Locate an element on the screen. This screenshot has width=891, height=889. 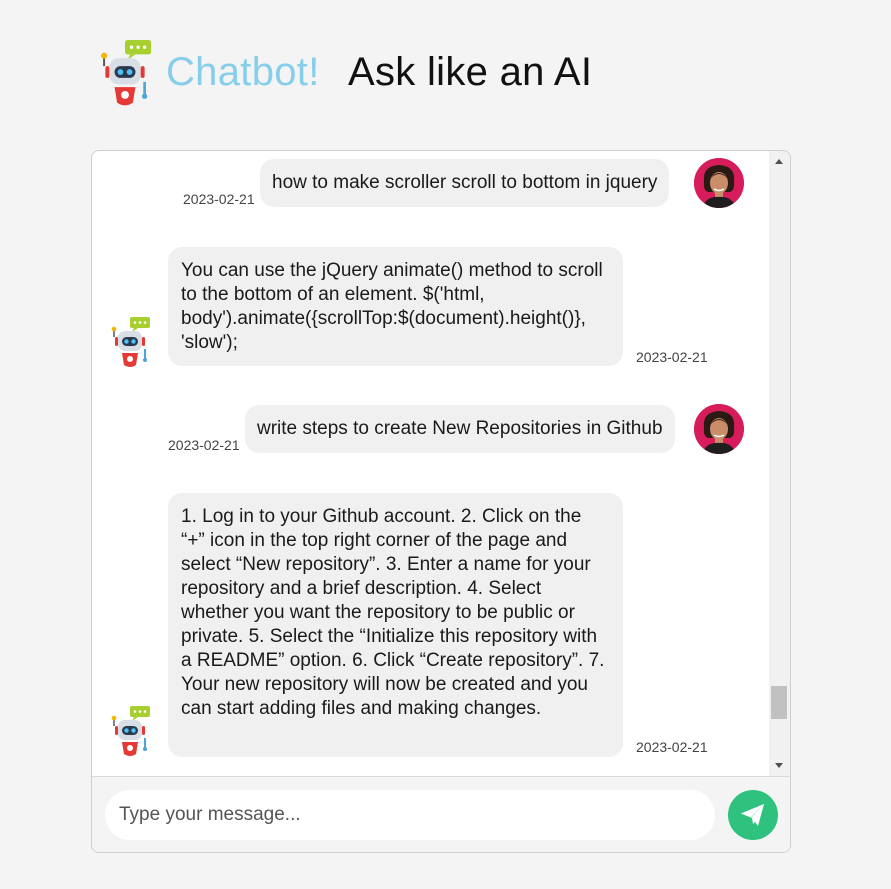
scrollbar is located at coordinates (779, 463).